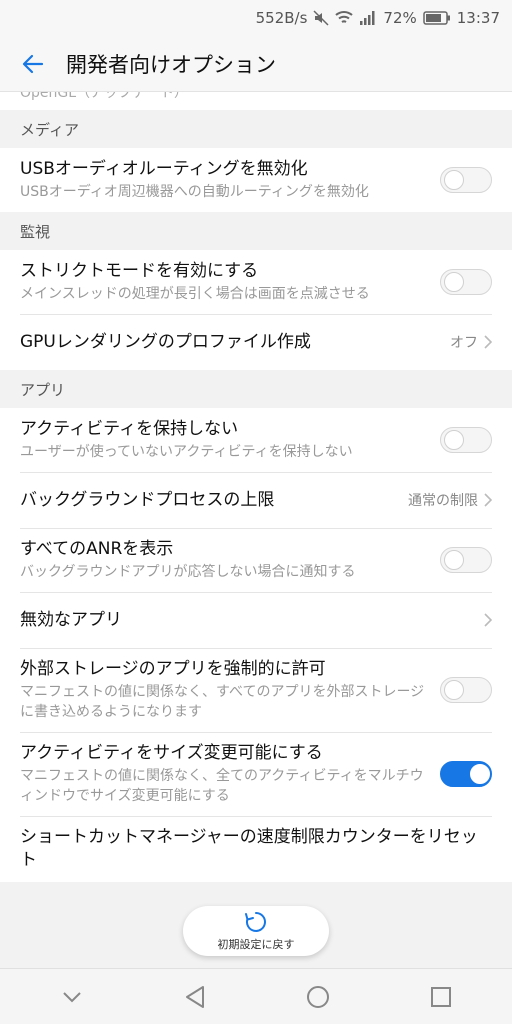 This screenshot has width=512, height=1024. I want to click on wifi-icon, so click(344, 18).